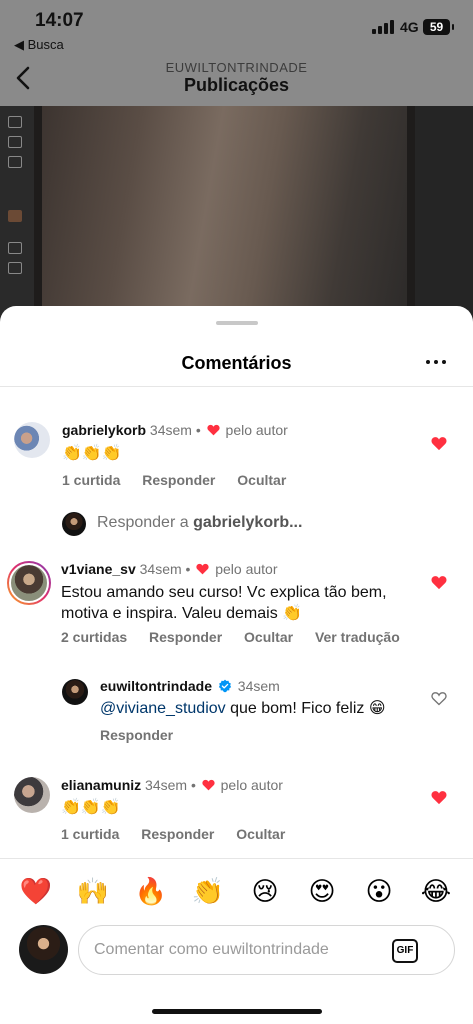 Image resolution: width=473 pixels, height=1024 pixels. I want to click on comment-username: gabrielykorb, so click(104, 430).